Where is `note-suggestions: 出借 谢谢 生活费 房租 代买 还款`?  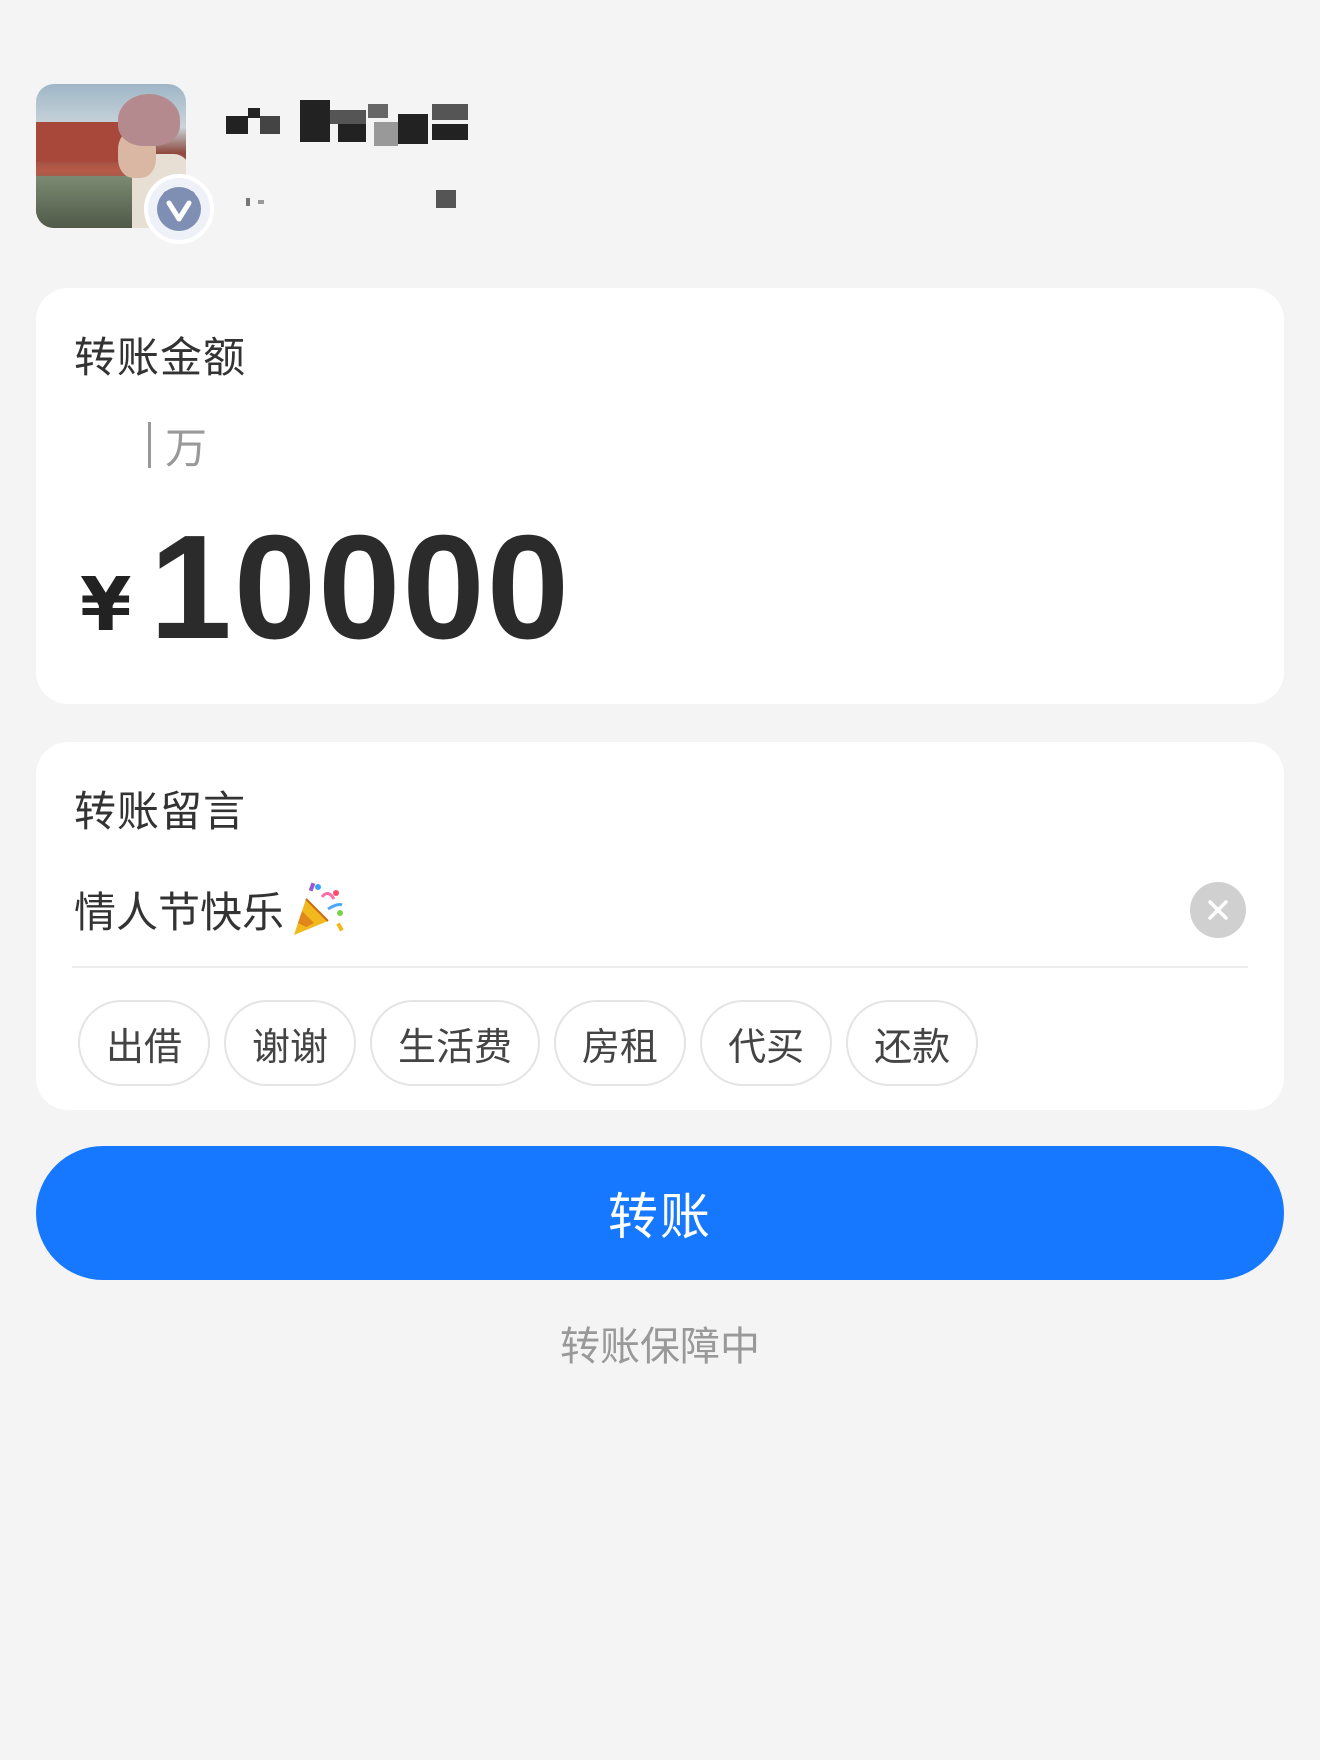 note-suggestions: 出借 谢谢 生活费 房租 代买 还款 is located at coordinates (528, 1043).